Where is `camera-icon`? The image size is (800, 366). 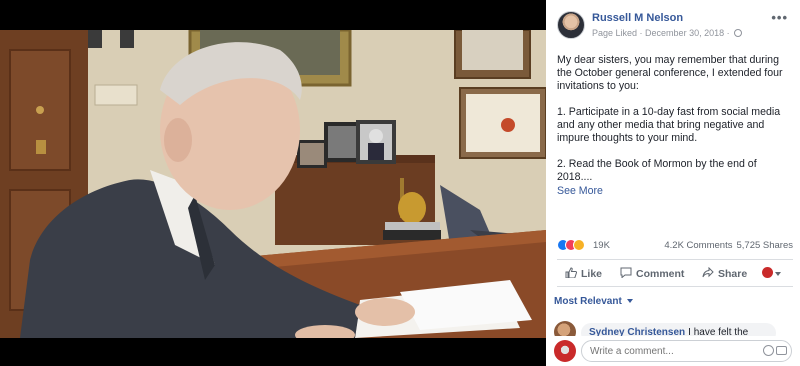
camera-icon is located at coordinates (781, 350).